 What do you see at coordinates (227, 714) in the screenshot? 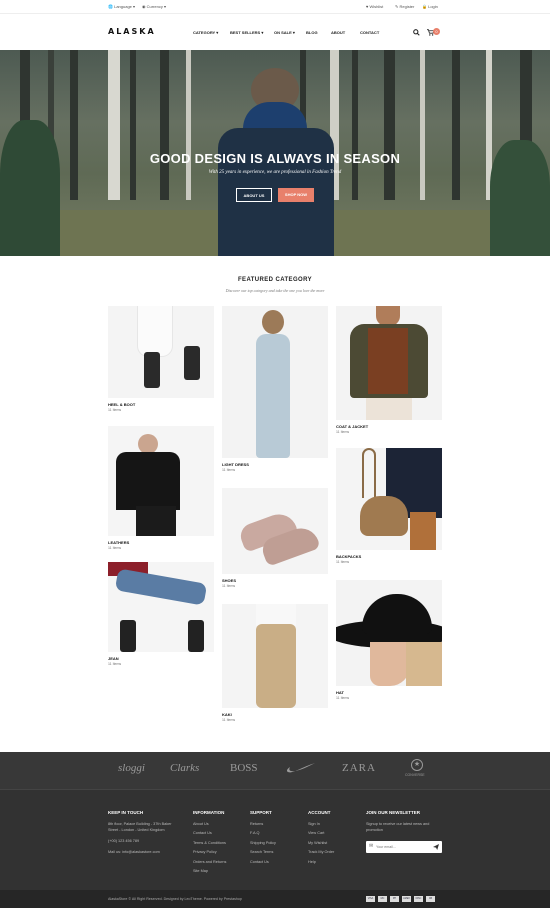
I see `category-name: KAKI` at bounding box center [227, 714].